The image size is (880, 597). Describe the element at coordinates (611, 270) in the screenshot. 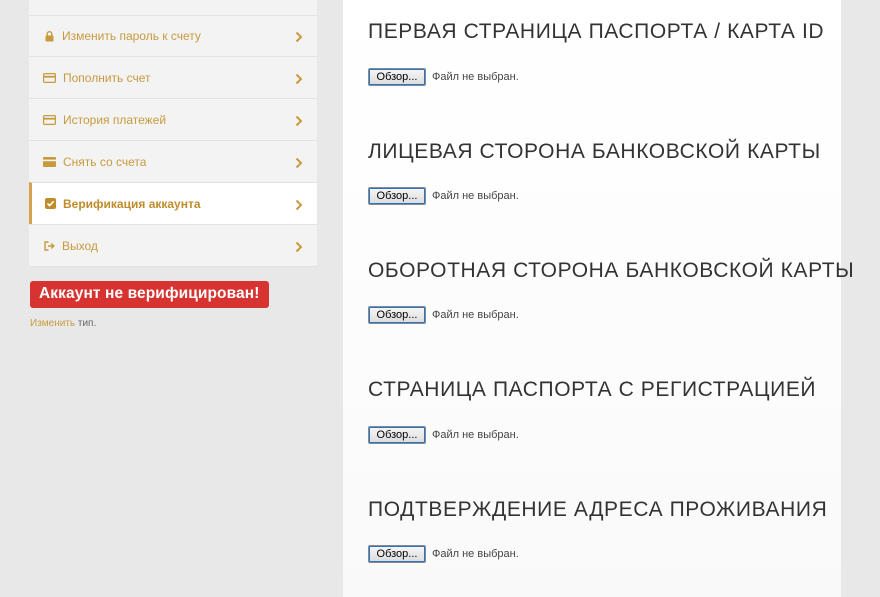

I see `section-title: ОБОРОТНАЯ СТОРОНА БАНКОВСКОЙ КАРТЫ` at that location.